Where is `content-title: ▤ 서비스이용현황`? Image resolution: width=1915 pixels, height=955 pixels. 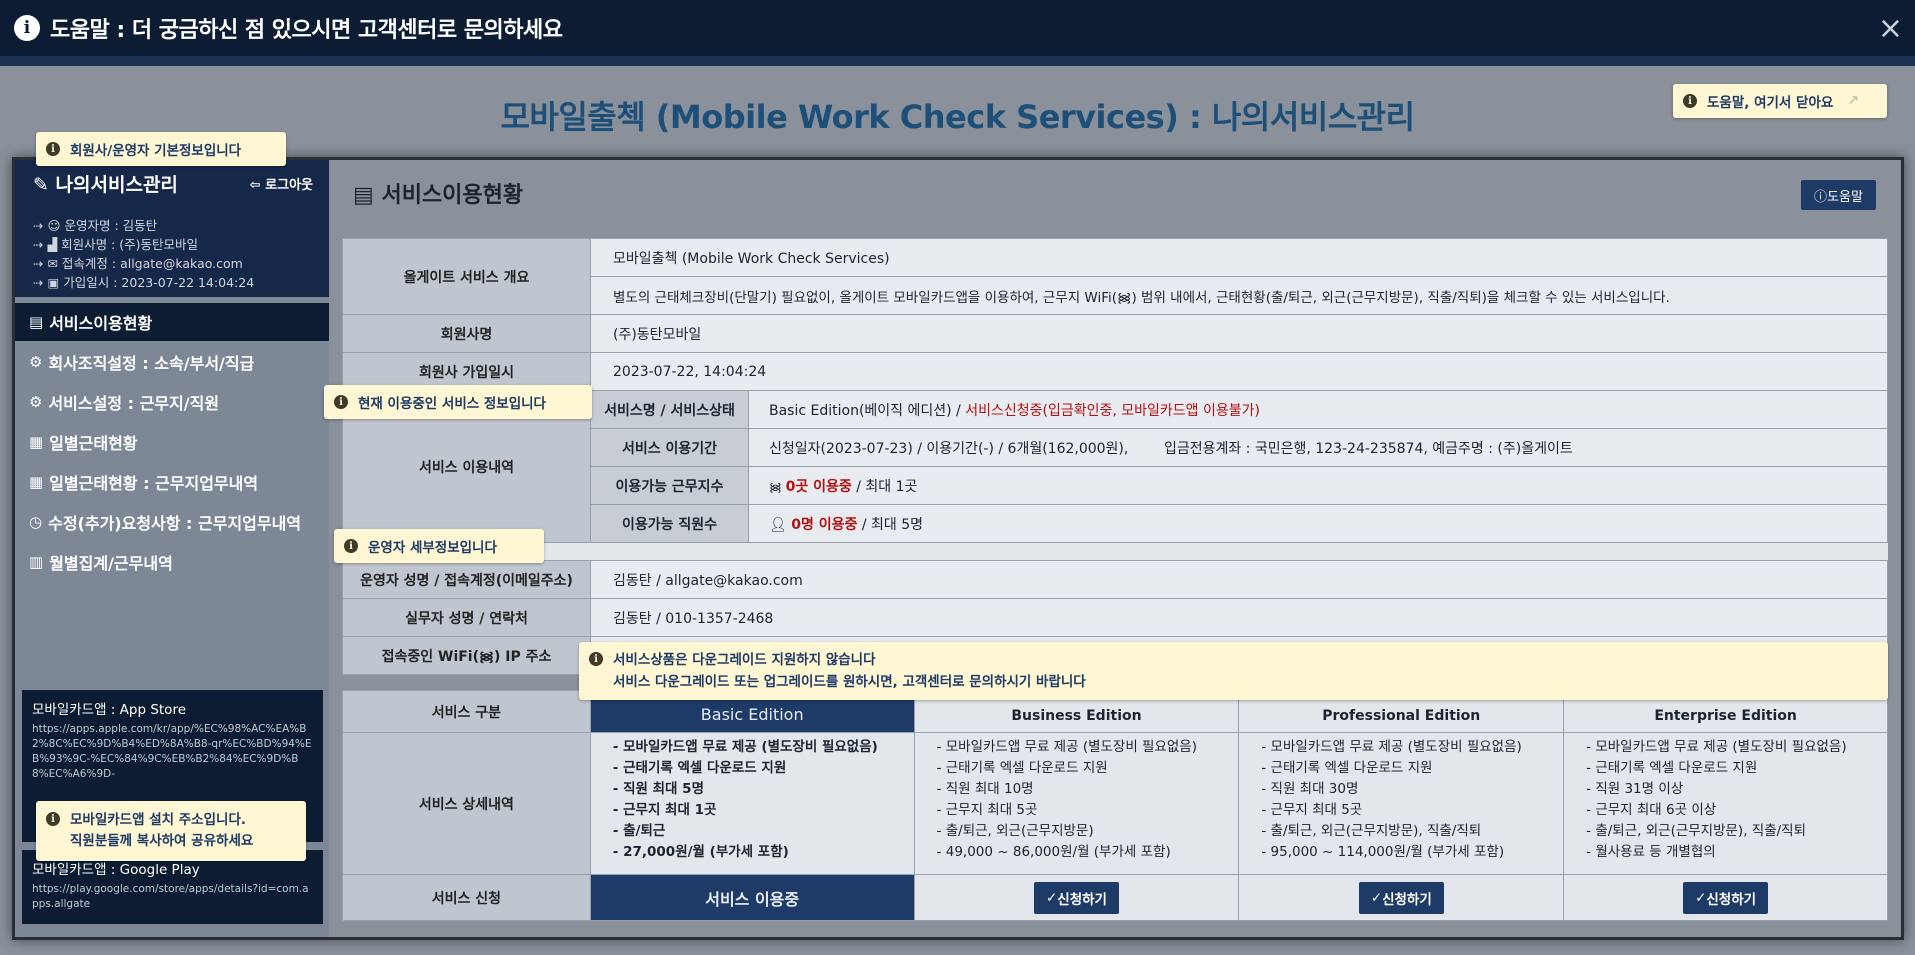 content-title: ▤ 서비스이용현황 is located at coordinates (438, 193).